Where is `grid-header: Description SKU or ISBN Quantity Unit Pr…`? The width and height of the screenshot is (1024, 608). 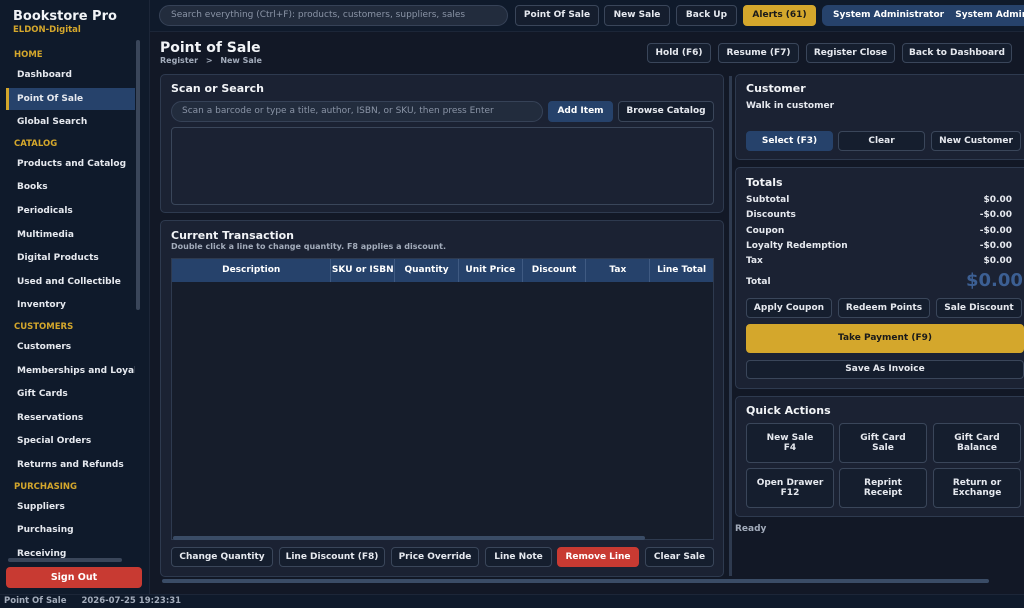
grid-header: Description SKU or ISBN Quantity Unit Pr… is located at coordinates (442, 270).